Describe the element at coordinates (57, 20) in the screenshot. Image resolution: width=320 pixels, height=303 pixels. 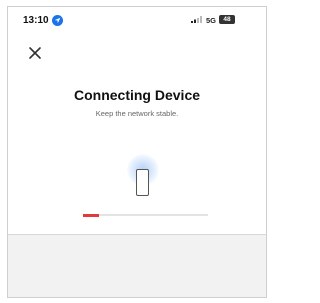
I see `location-arrow-icon` at that location.